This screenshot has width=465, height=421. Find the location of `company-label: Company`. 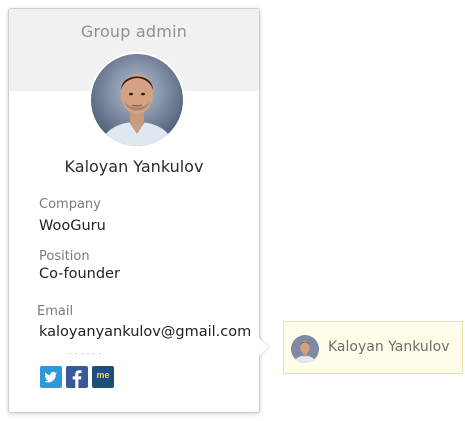

company-label: Company is located at coordinates (70, 204).